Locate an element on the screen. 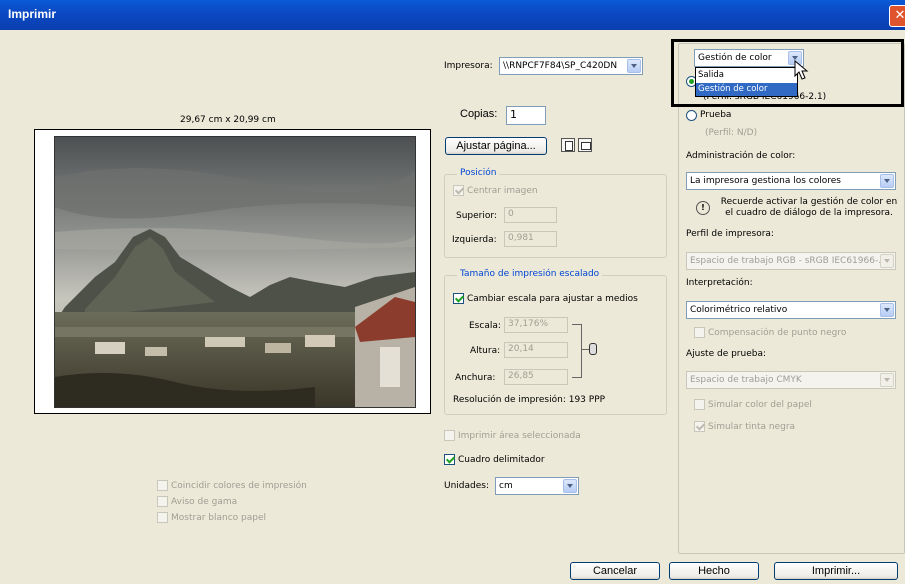 This screenshot has height=584, width=905. simulate-ink-checkbox is located at coordinates (699, 426).